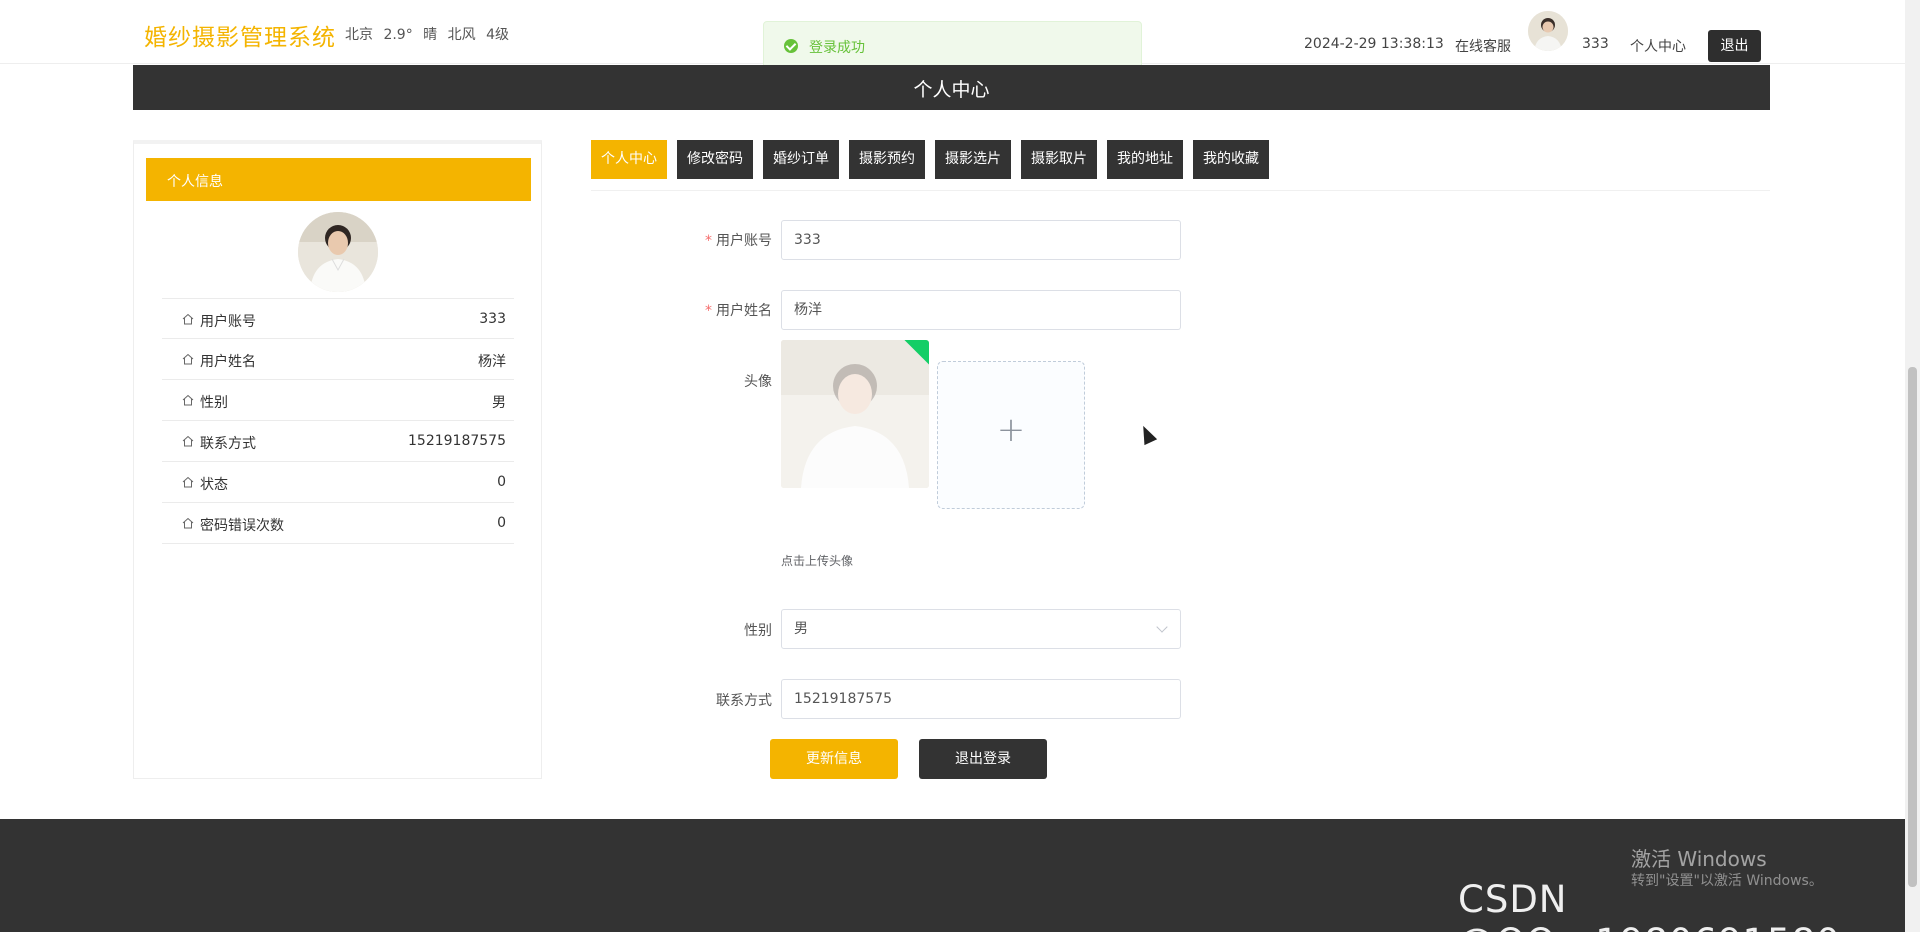  What do you see at coordinates (1147, 434) in the screenshot?
I see `mouse-cursor-icon` at bounding box center [1147, 434].